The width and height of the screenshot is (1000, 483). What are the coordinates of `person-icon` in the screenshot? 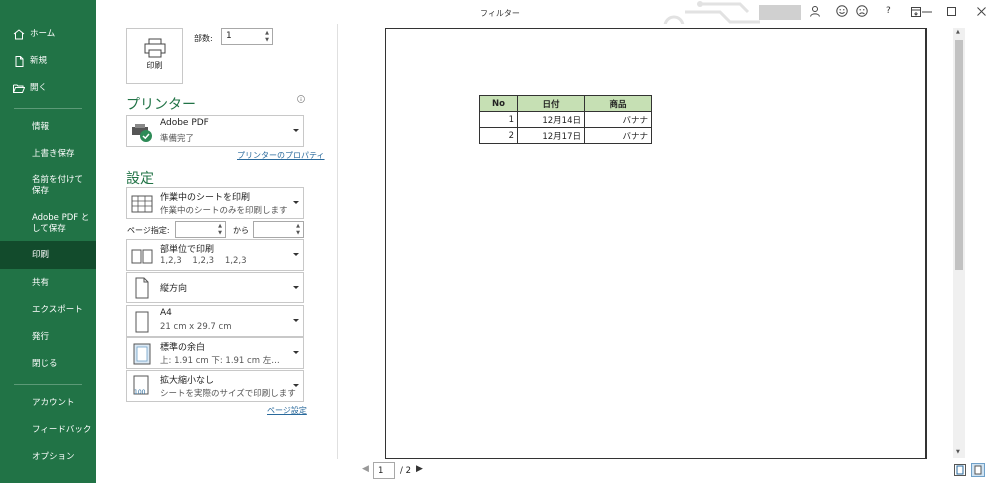 It's located at (815, 11).